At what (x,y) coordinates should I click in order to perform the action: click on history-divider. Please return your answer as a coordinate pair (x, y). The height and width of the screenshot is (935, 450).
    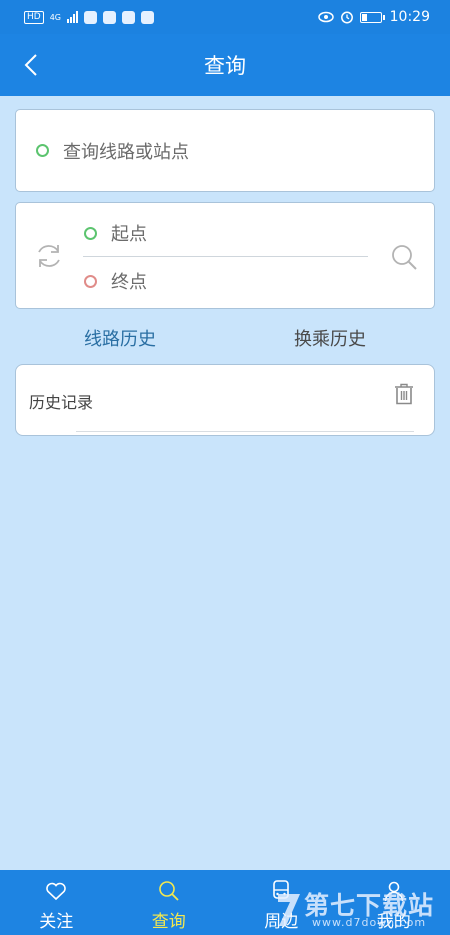
    Looking at the image, I should click on (245, 431).